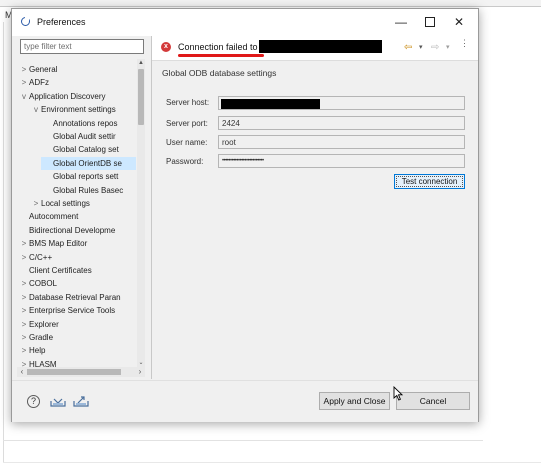 The width and height of the screenshot is (541, 466). What do you see at coordinates (401, 22) in the screenshot?
I see `minimize-button: —` at bounding box center [401, 22].